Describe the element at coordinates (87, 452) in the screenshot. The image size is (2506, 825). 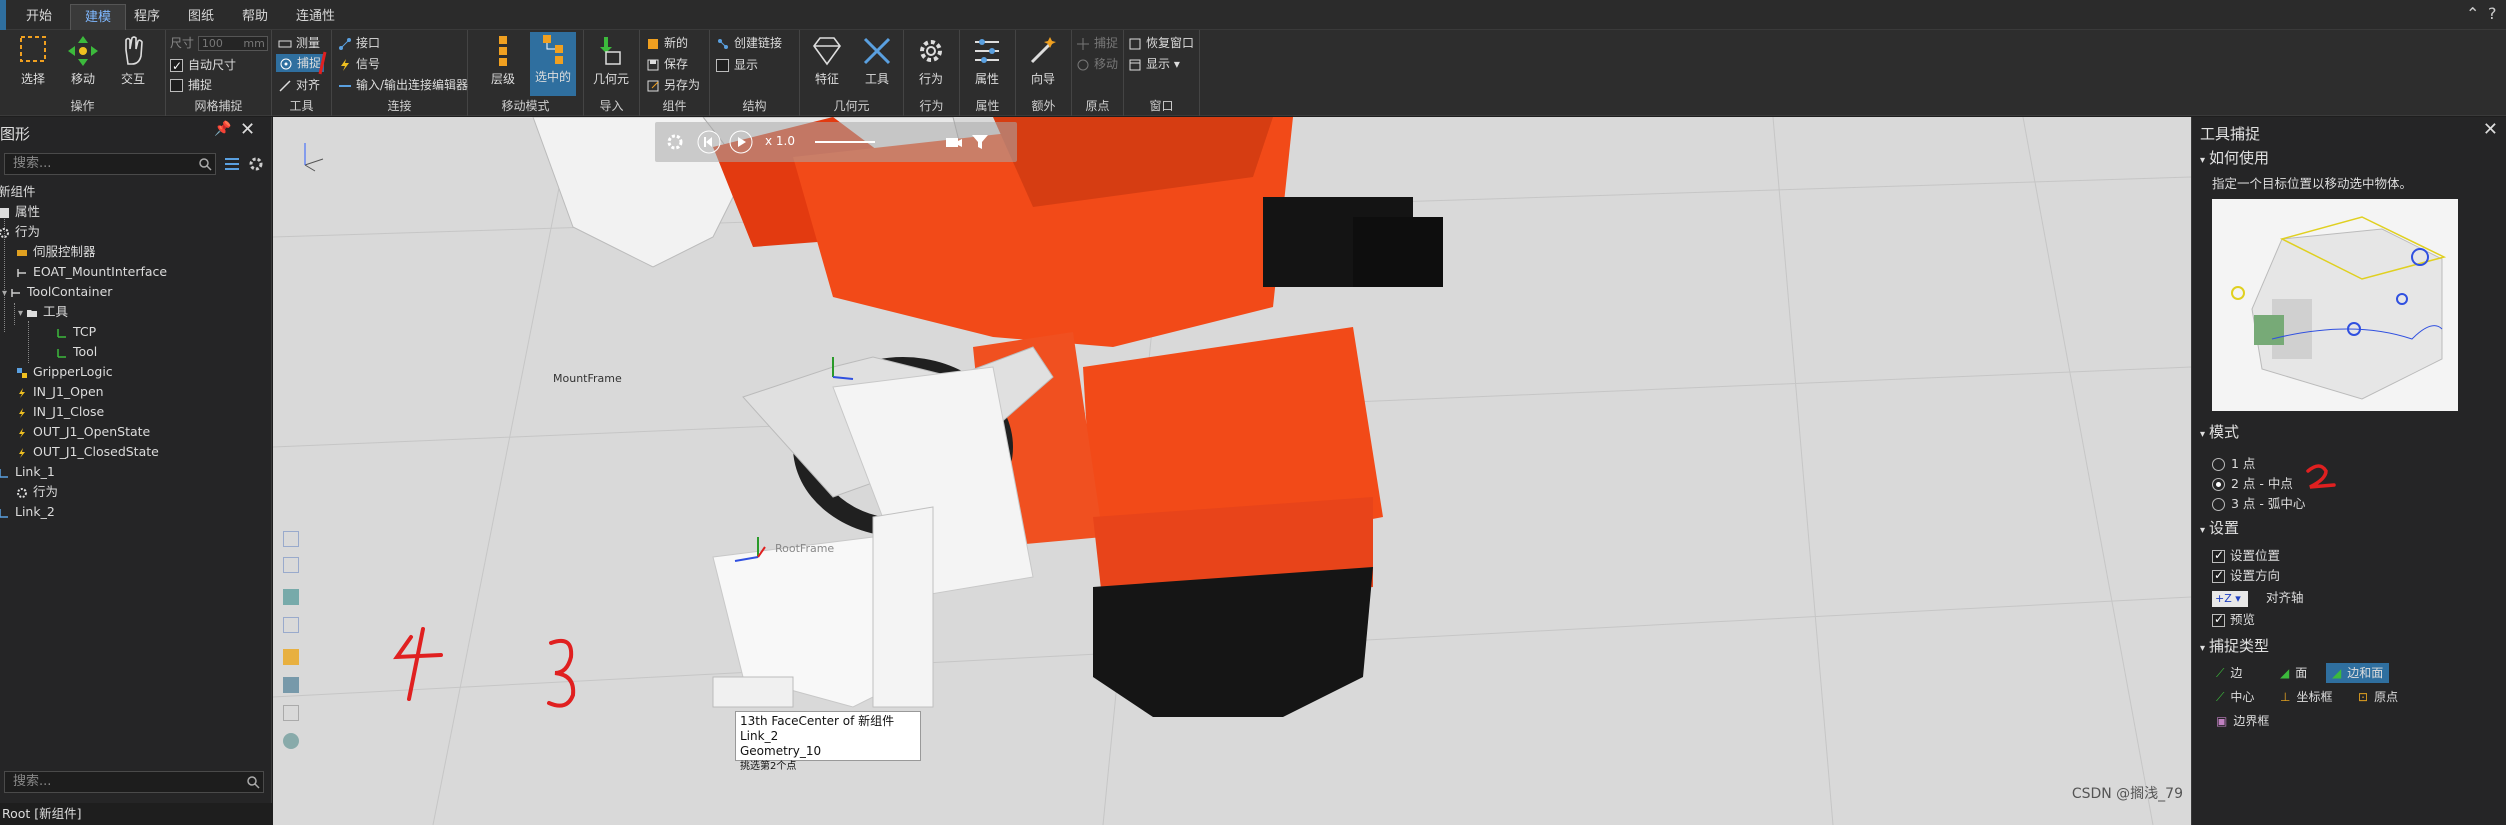
I see `tree-item-out-j1-closed-state: OUT_J1_ClosedState` at that location.